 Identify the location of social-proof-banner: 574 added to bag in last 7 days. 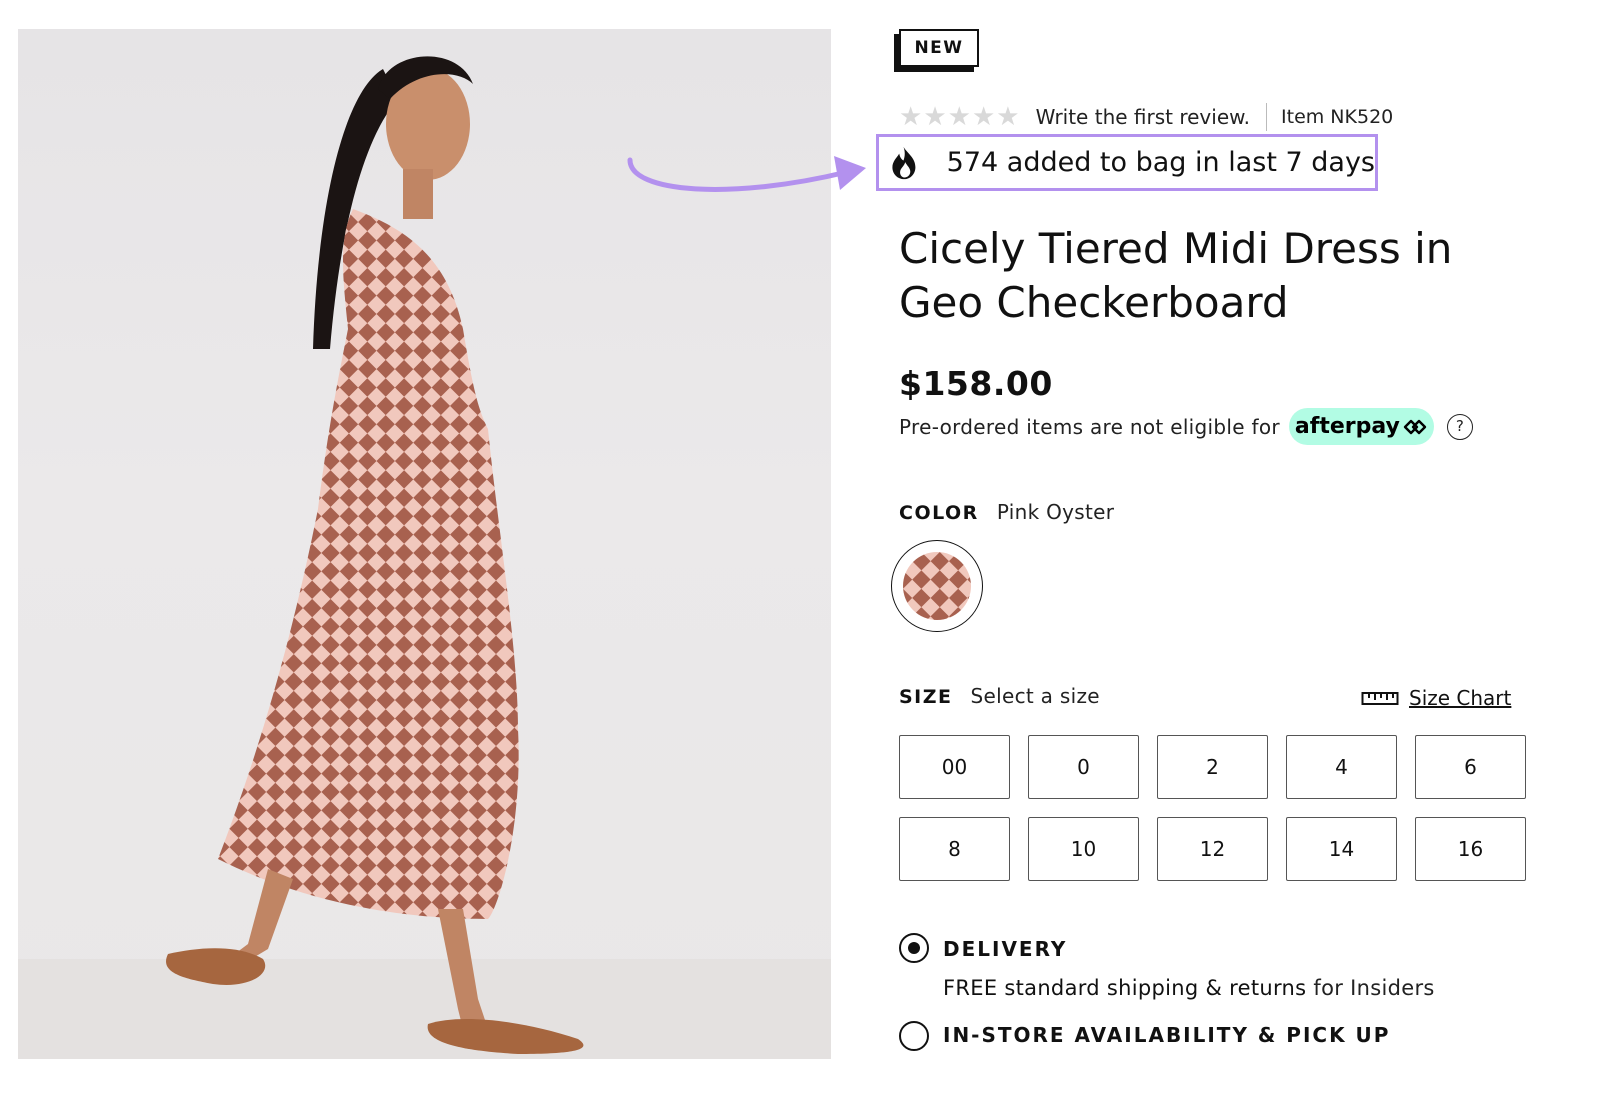
(1127, 162).